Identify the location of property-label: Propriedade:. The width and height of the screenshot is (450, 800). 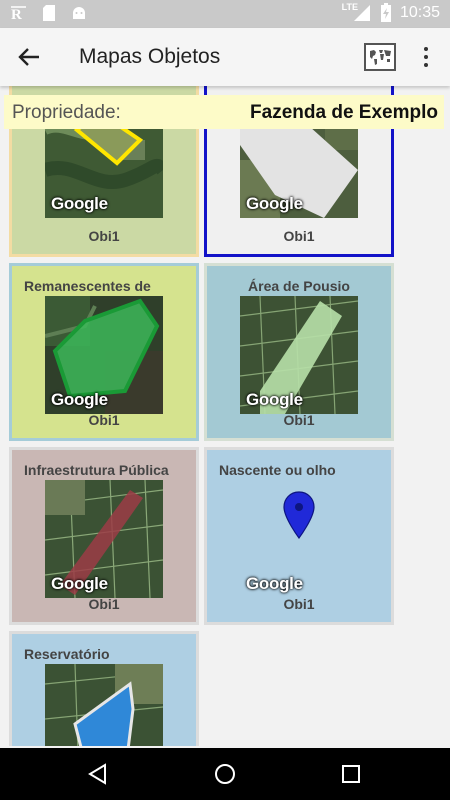
(66, 112).